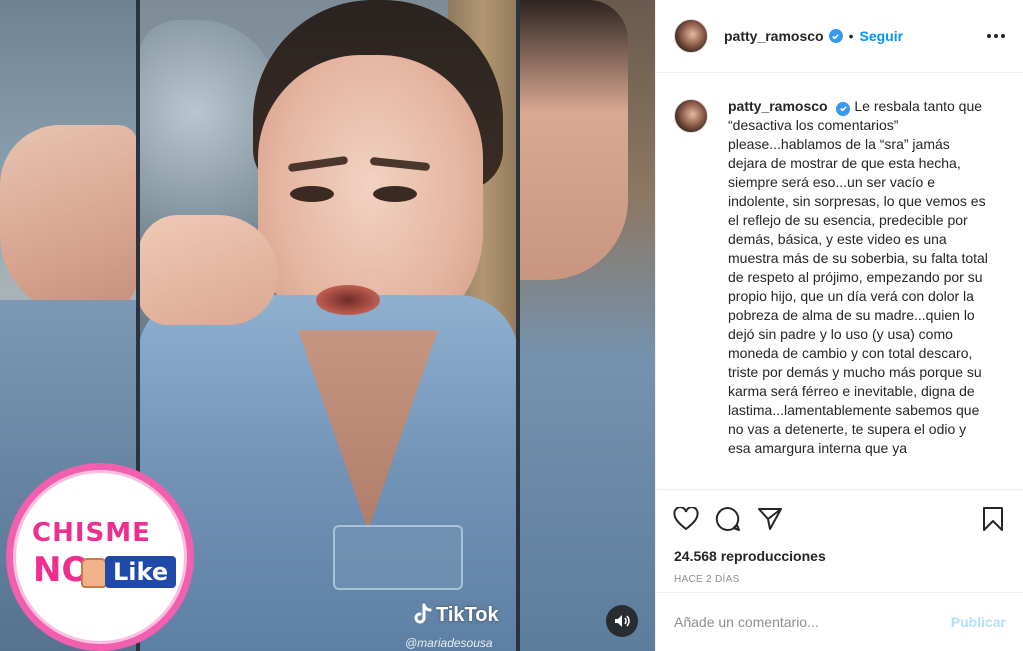  Describe the element at coordinates (94, 573) in the screenshot. I see `thumbs-down-icon` at that location.